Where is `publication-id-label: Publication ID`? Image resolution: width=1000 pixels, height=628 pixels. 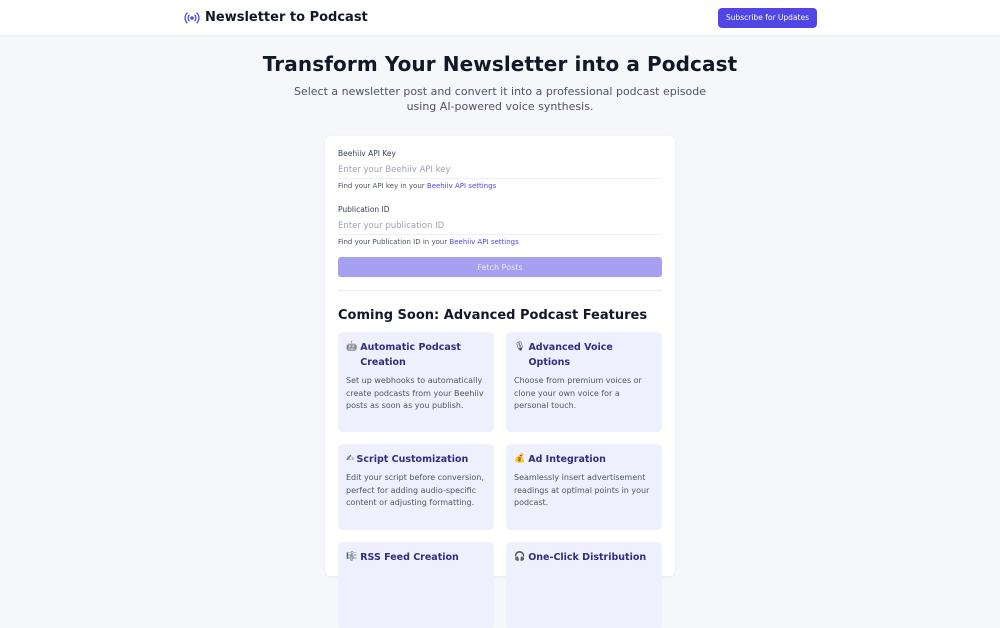 publication-id-label: Publication ID is located at coordinates (364, 209).